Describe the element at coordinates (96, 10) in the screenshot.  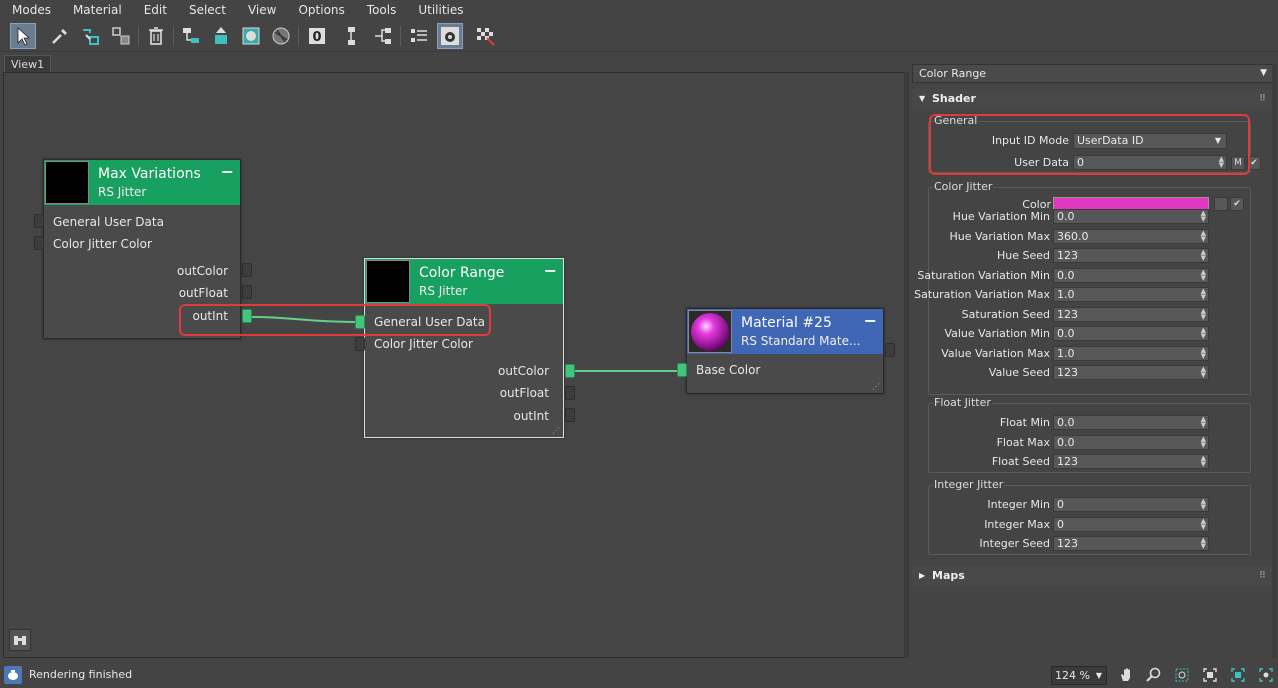
I see `menu-material: Material` at that location.